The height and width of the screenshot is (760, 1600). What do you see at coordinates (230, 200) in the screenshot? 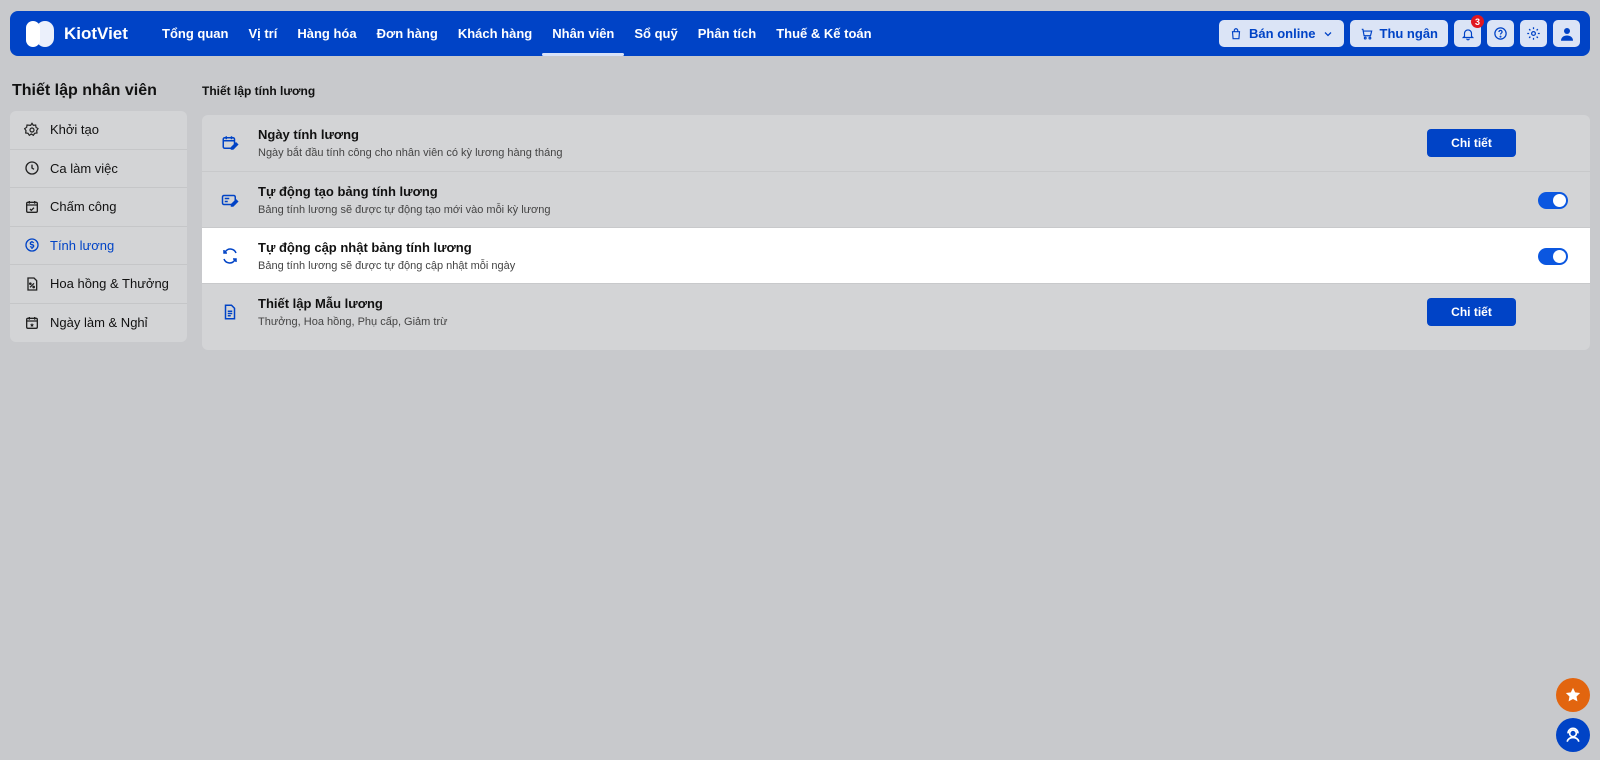
I see `payslip-edit-icon` at bounding box center [230, 200].